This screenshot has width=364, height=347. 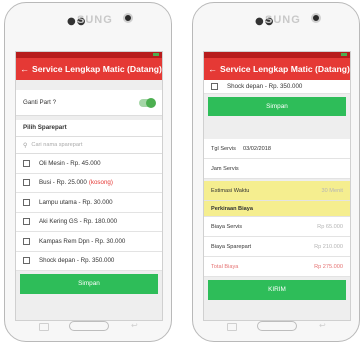 What do you see at coordinates (277, 267) in the screenshot?
I see `total-biaya-row: Total Biaya Rp 275.000` at bounding box center [277, 267].